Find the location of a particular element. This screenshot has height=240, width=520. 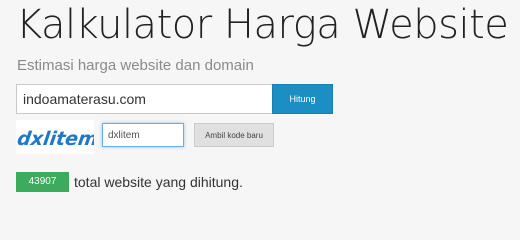

website-url-input is located at coordinates (144, 99).